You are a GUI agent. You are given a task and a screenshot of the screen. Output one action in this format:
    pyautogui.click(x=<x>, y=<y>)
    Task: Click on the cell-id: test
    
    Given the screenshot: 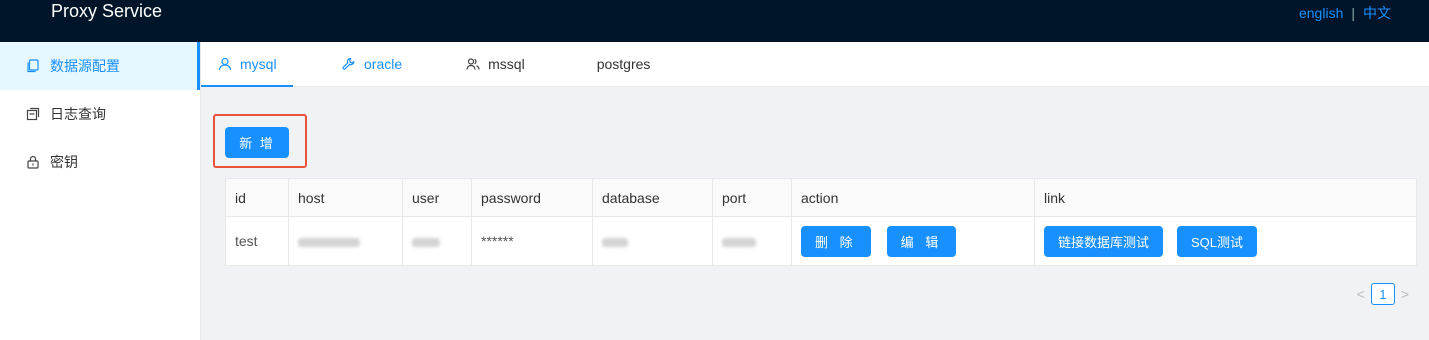 What is the action you would take?
    pyautogui.click(x=257, y=241)
    